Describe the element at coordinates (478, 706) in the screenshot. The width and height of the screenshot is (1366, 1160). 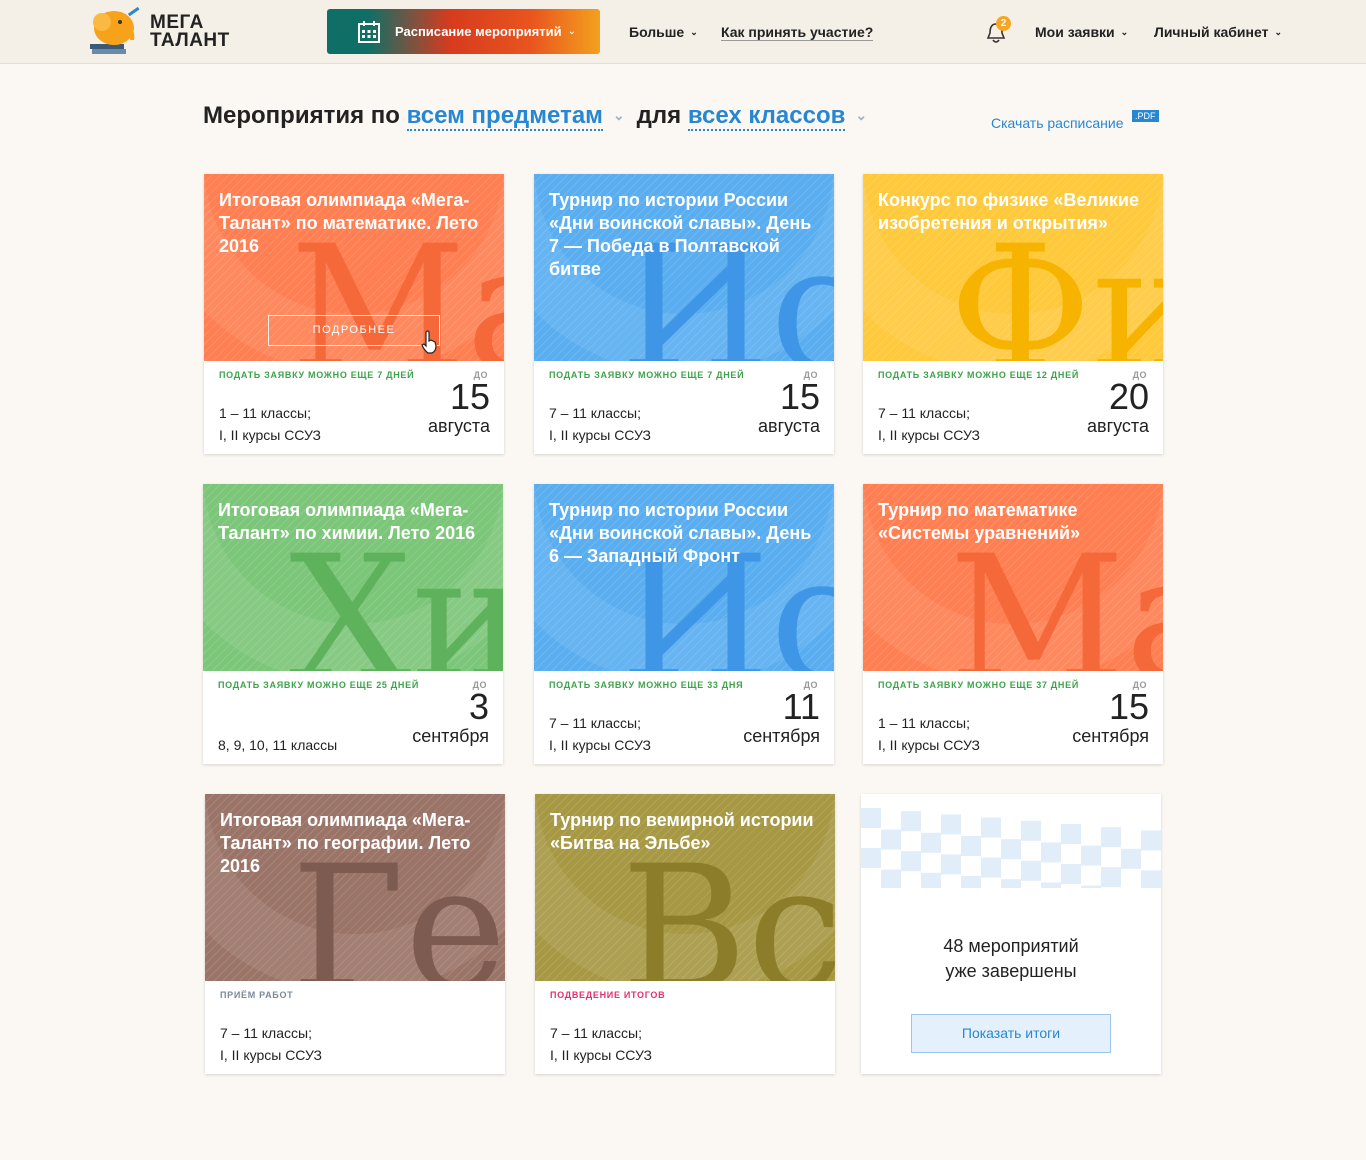
I see `deadline-day: 3` at that location.